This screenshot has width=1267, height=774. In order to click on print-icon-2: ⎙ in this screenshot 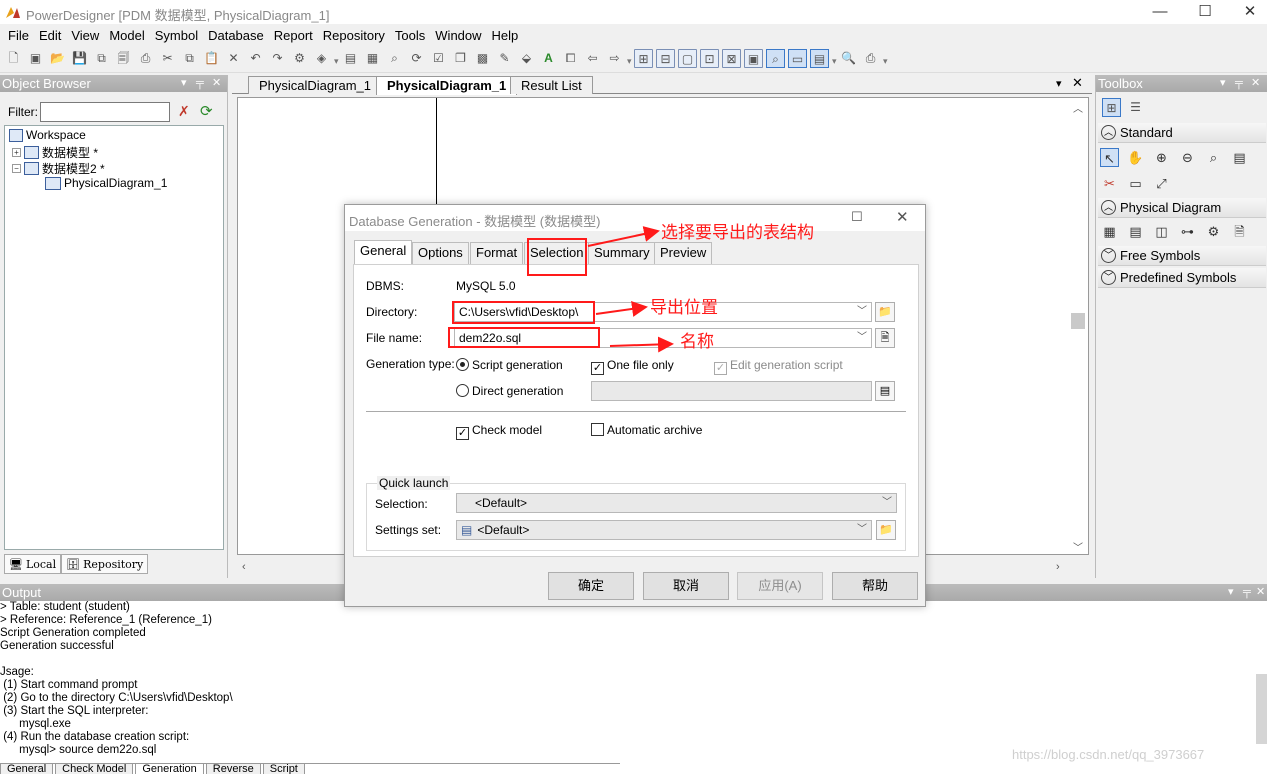, I will do `click(870, 58)`.